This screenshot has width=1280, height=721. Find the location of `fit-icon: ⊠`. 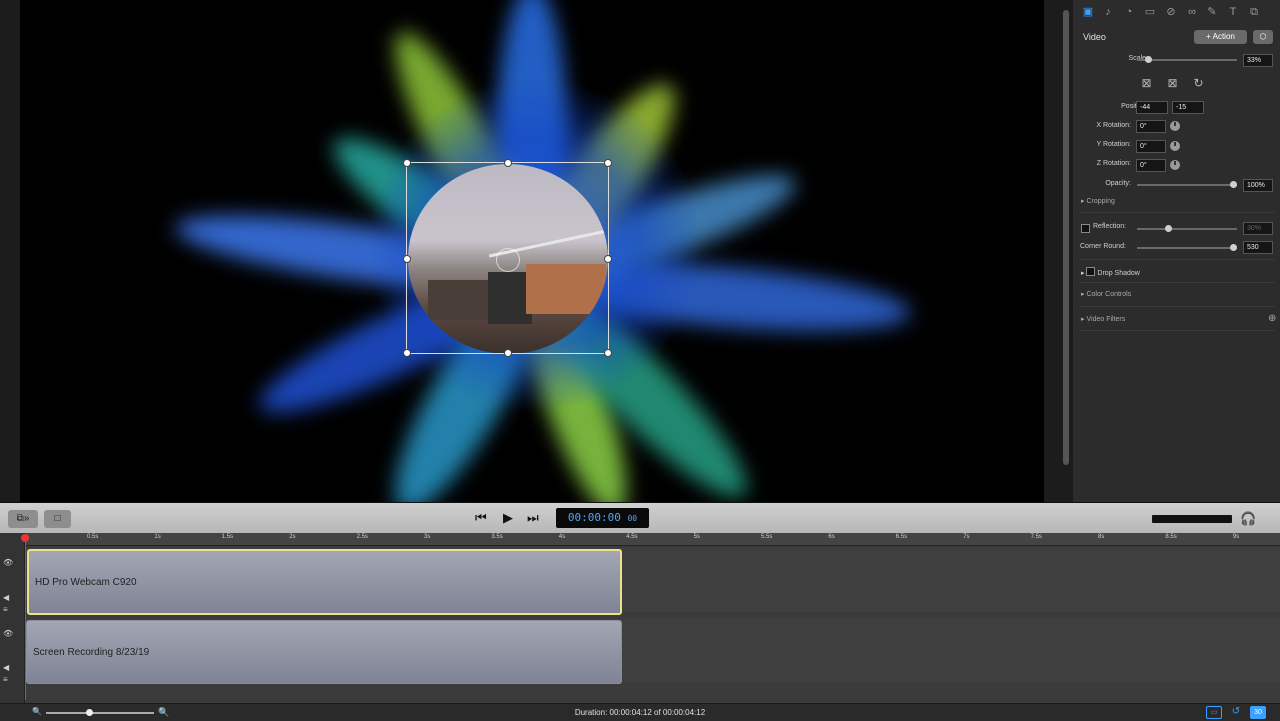

fit-icon: ⊠ is located at coordinates (1146, 83).